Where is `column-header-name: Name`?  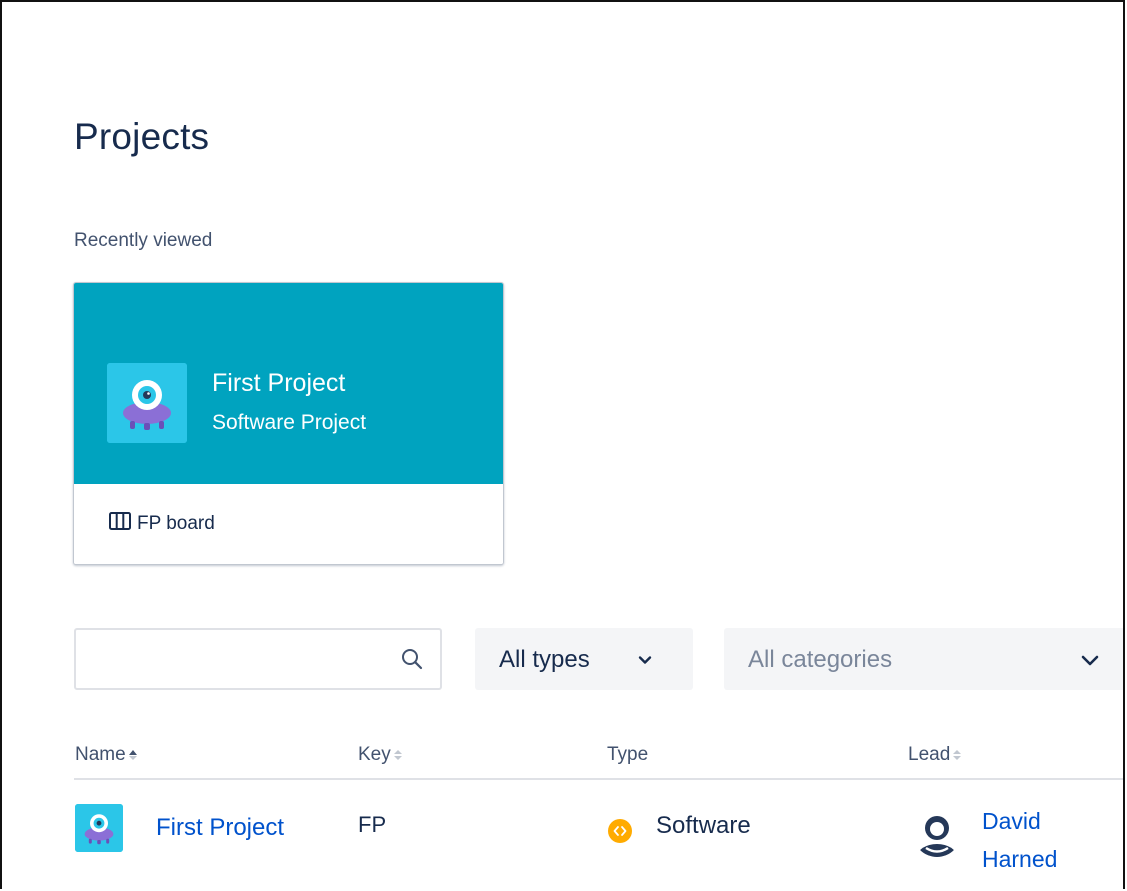 column-header-name: Name is located at coordinates (106, 755).